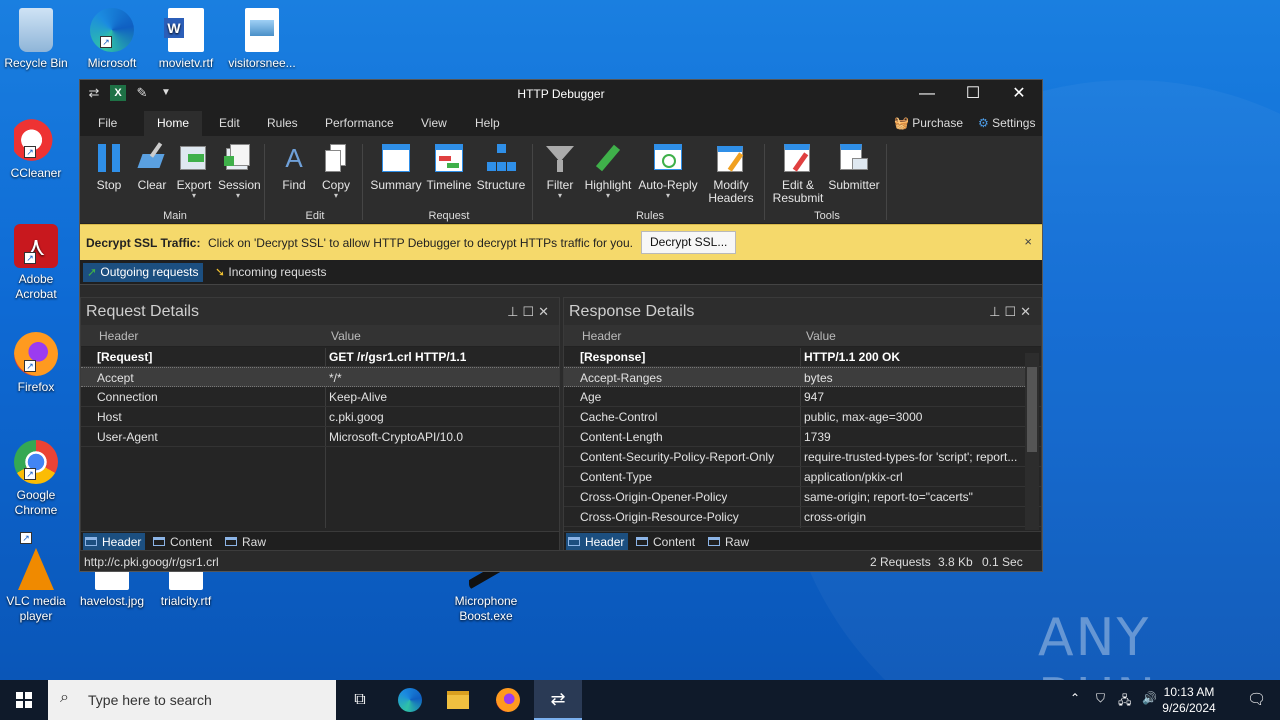  What do you see at coordinates (194, 171) in the screenshot?
I see `export-button: Export ▾` at bounding box center [194, 171].